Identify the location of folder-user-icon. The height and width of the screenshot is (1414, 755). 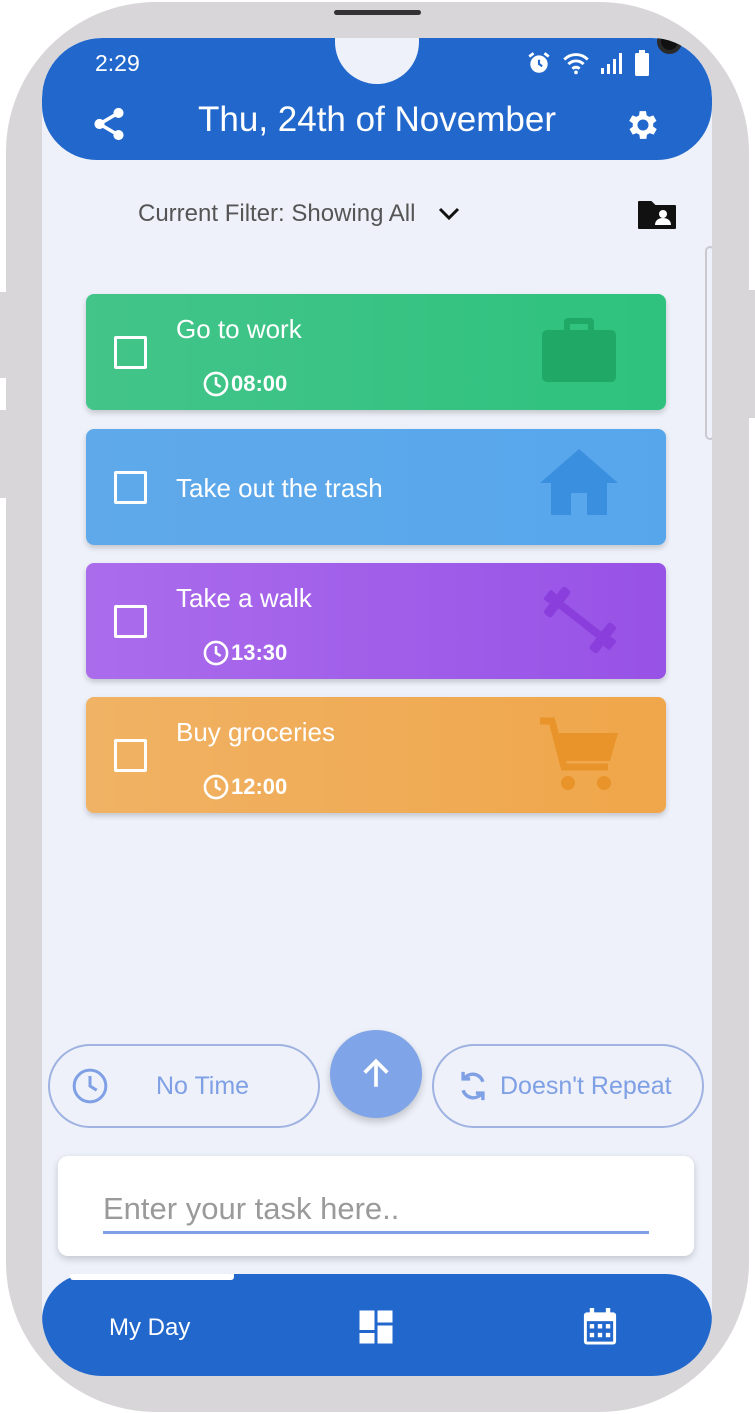
(657, 214).